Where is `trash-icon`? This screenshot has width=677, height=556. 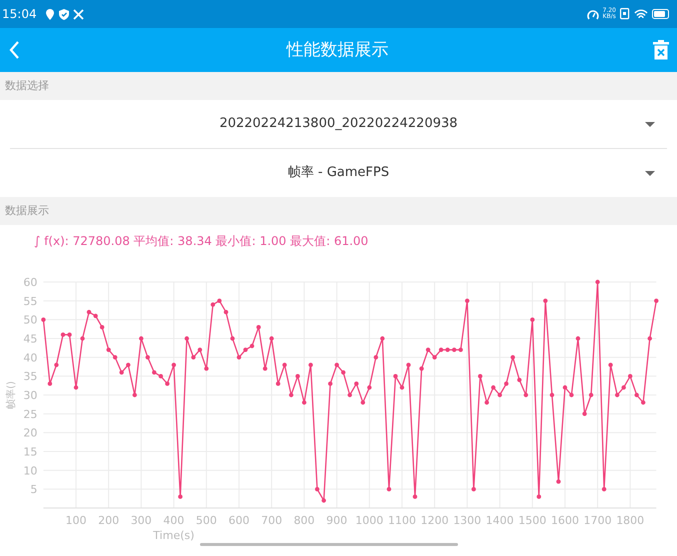
trash-icon is located at coordinates (661, 50).